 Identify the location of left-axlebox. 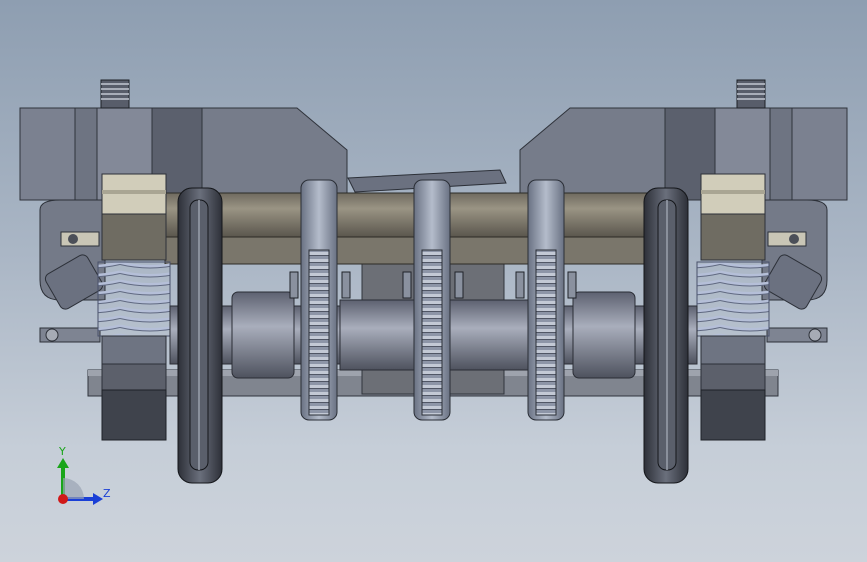
(72, 271).